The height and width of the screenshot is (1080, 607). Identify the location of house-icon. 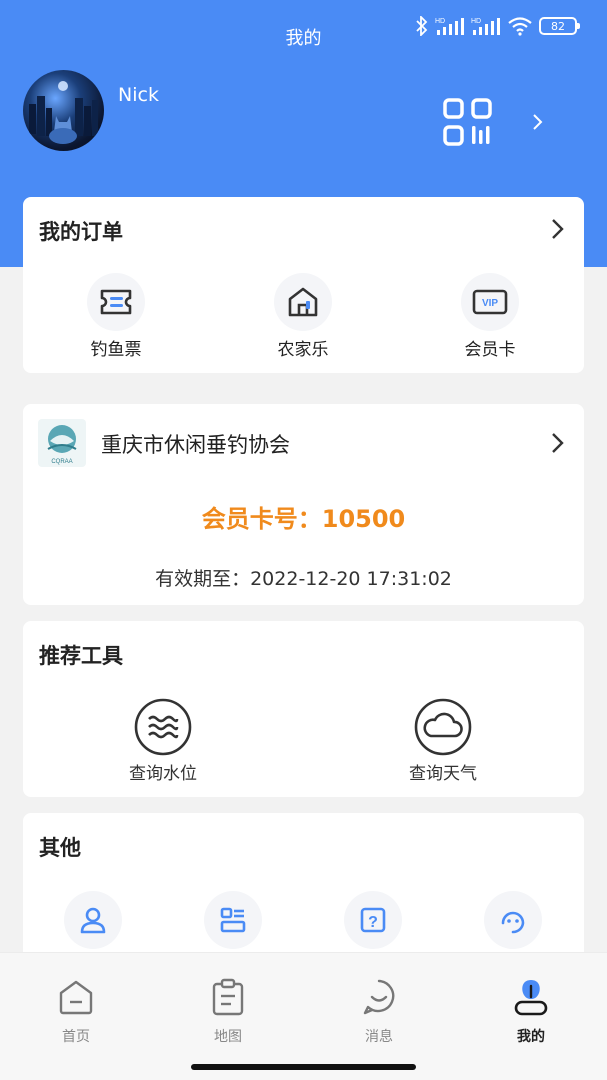
(303, 302).